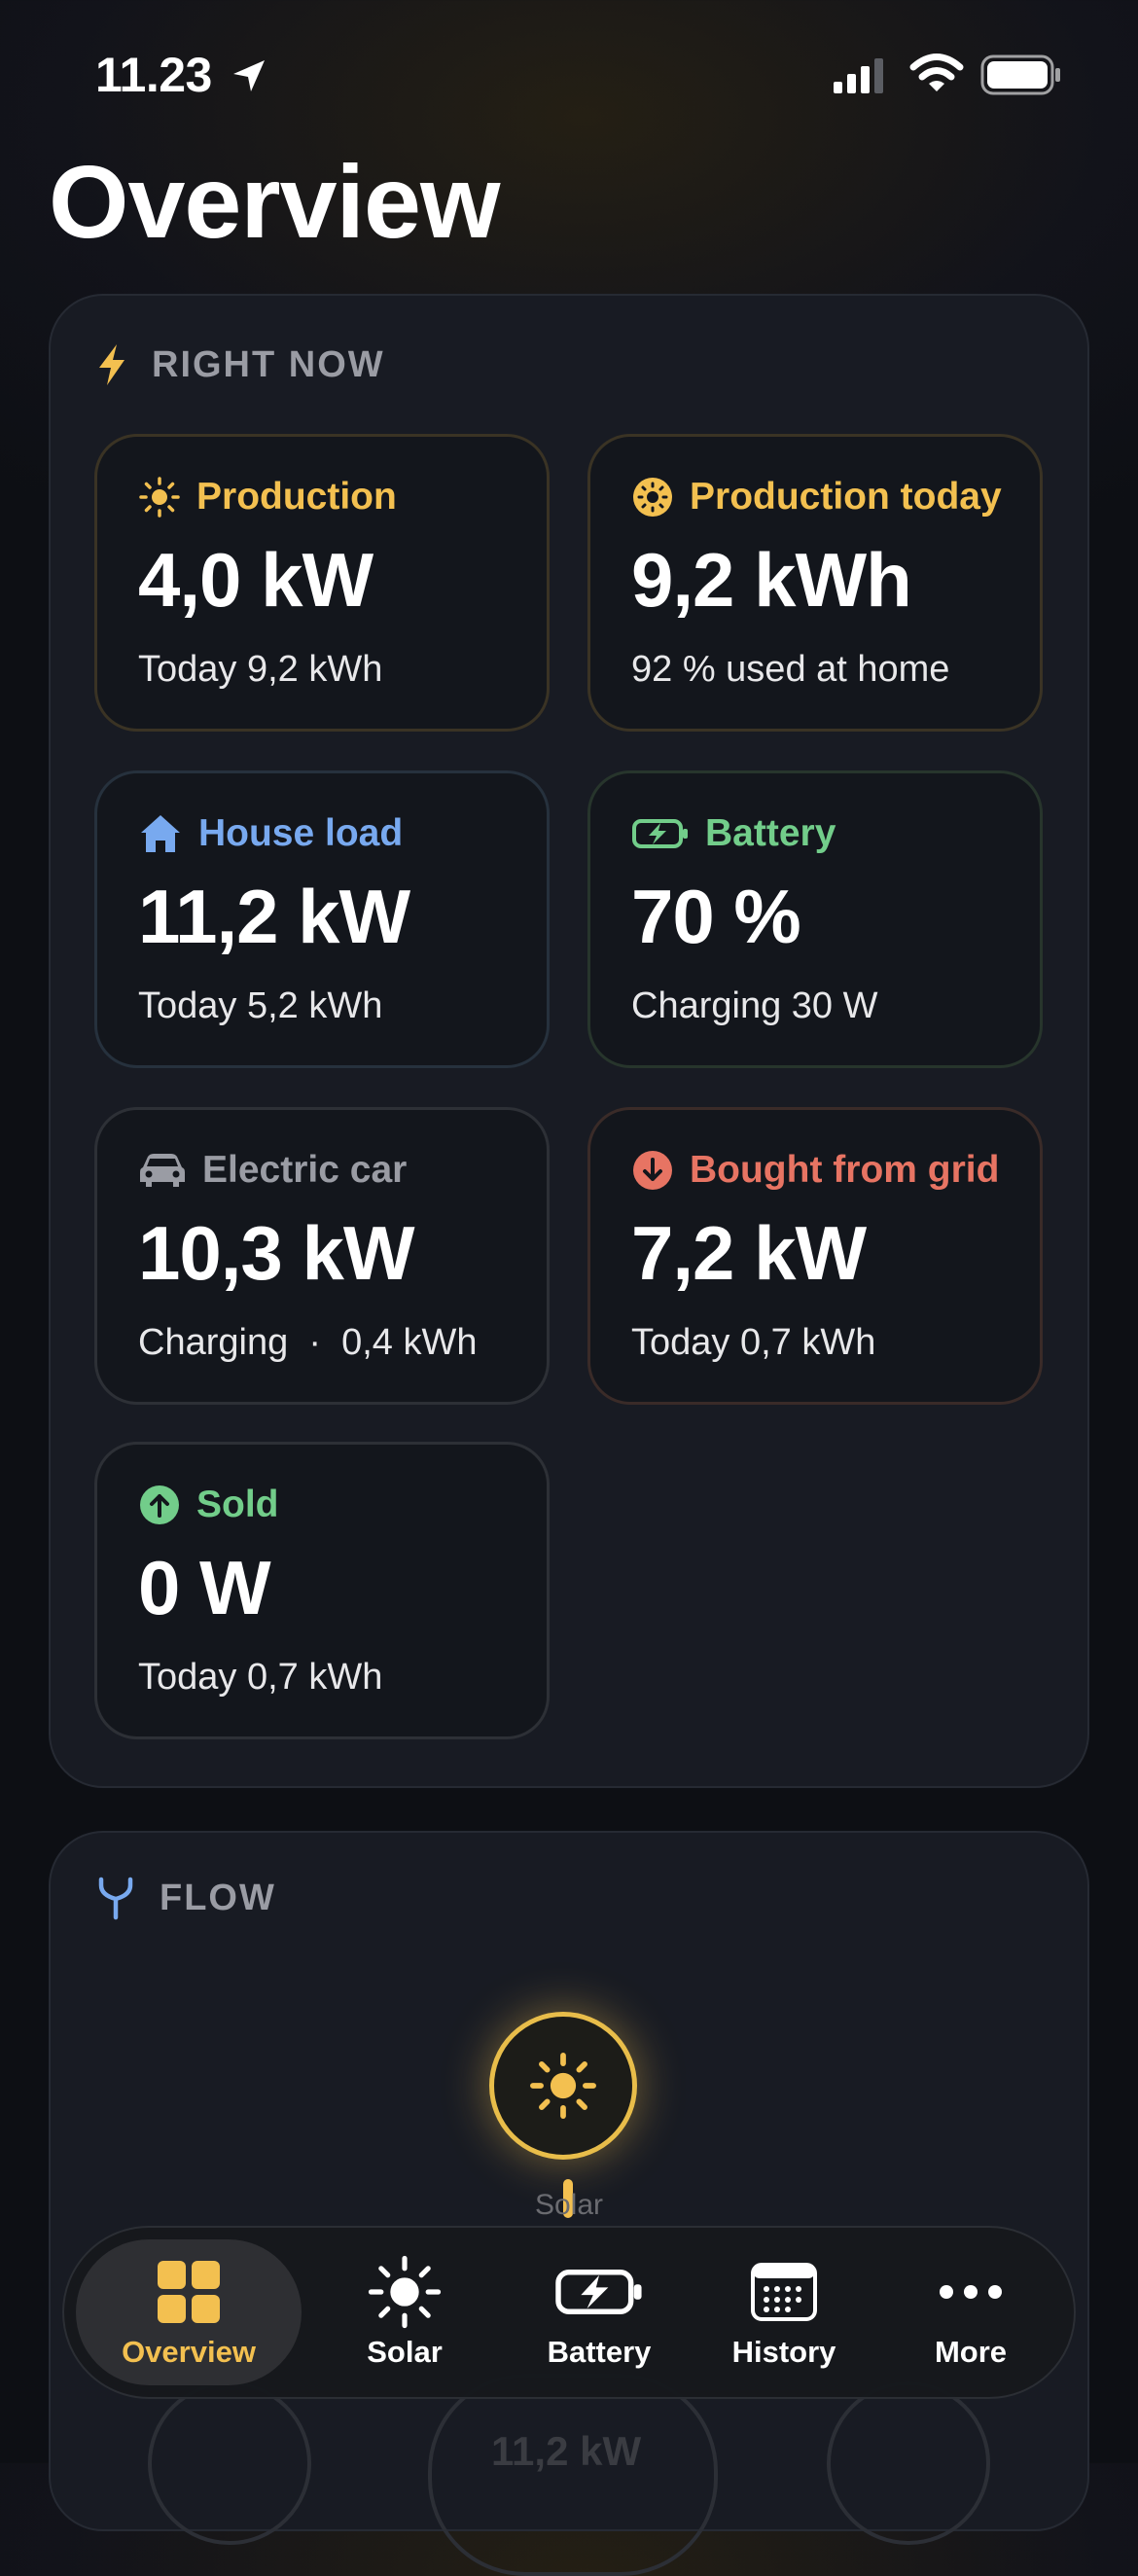 This screenshot has width=1138, height=2576. Describe the element at coordinates (753, 1342) in the screenshot. I see `bought-from-grid-sub: Today 0,7 kWh` at that location.